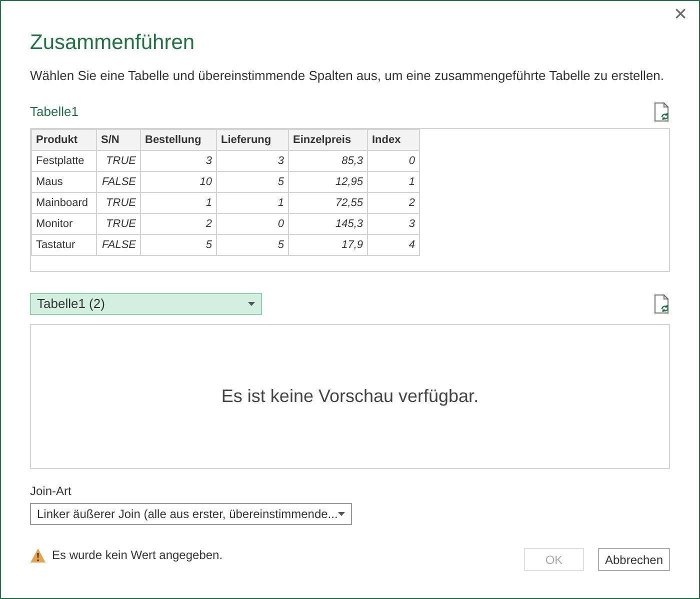 The height and width of the screenshot is (599, 700). Describe the element at coordinates (64, 182) in the screenshot. I see `table-cell: Maus` at that location.